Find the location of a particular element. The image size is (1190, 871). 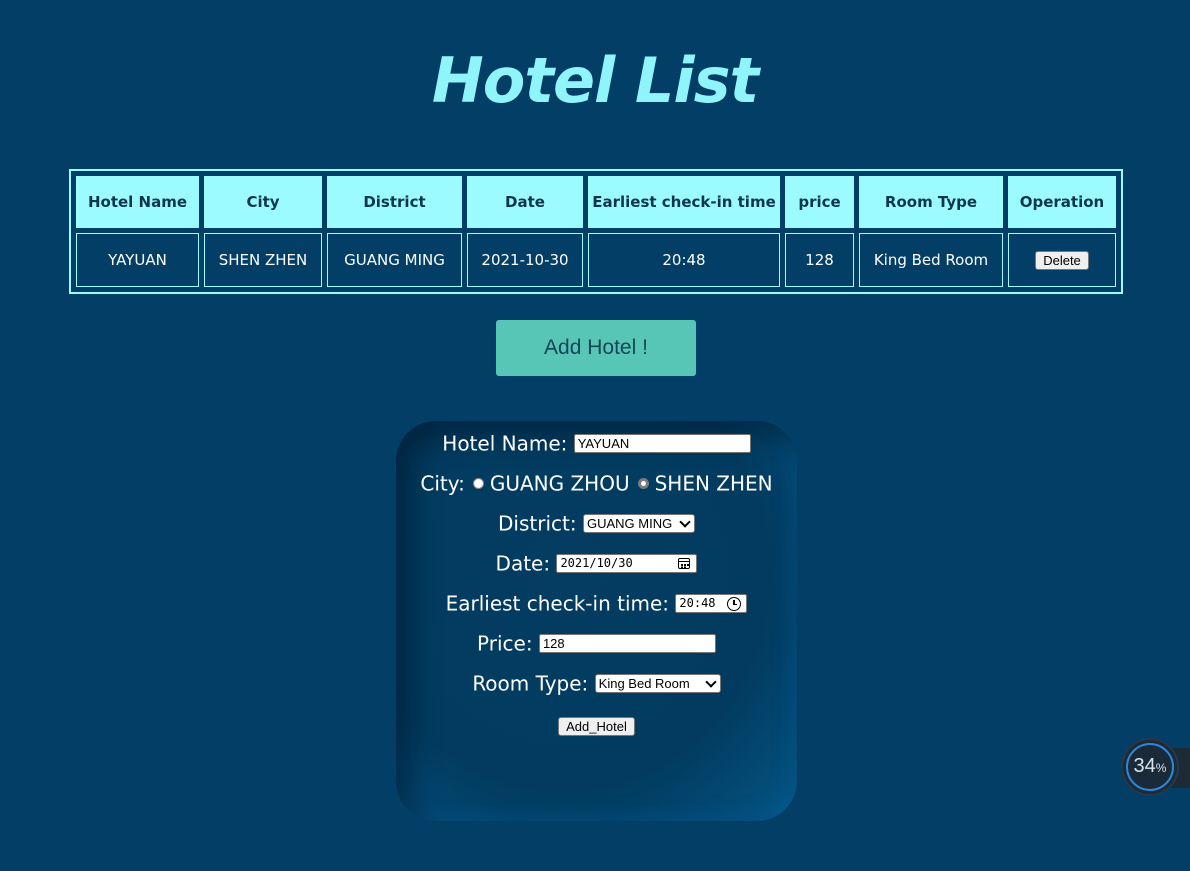

cell-price: 128 is located at coordinates (819, 260).